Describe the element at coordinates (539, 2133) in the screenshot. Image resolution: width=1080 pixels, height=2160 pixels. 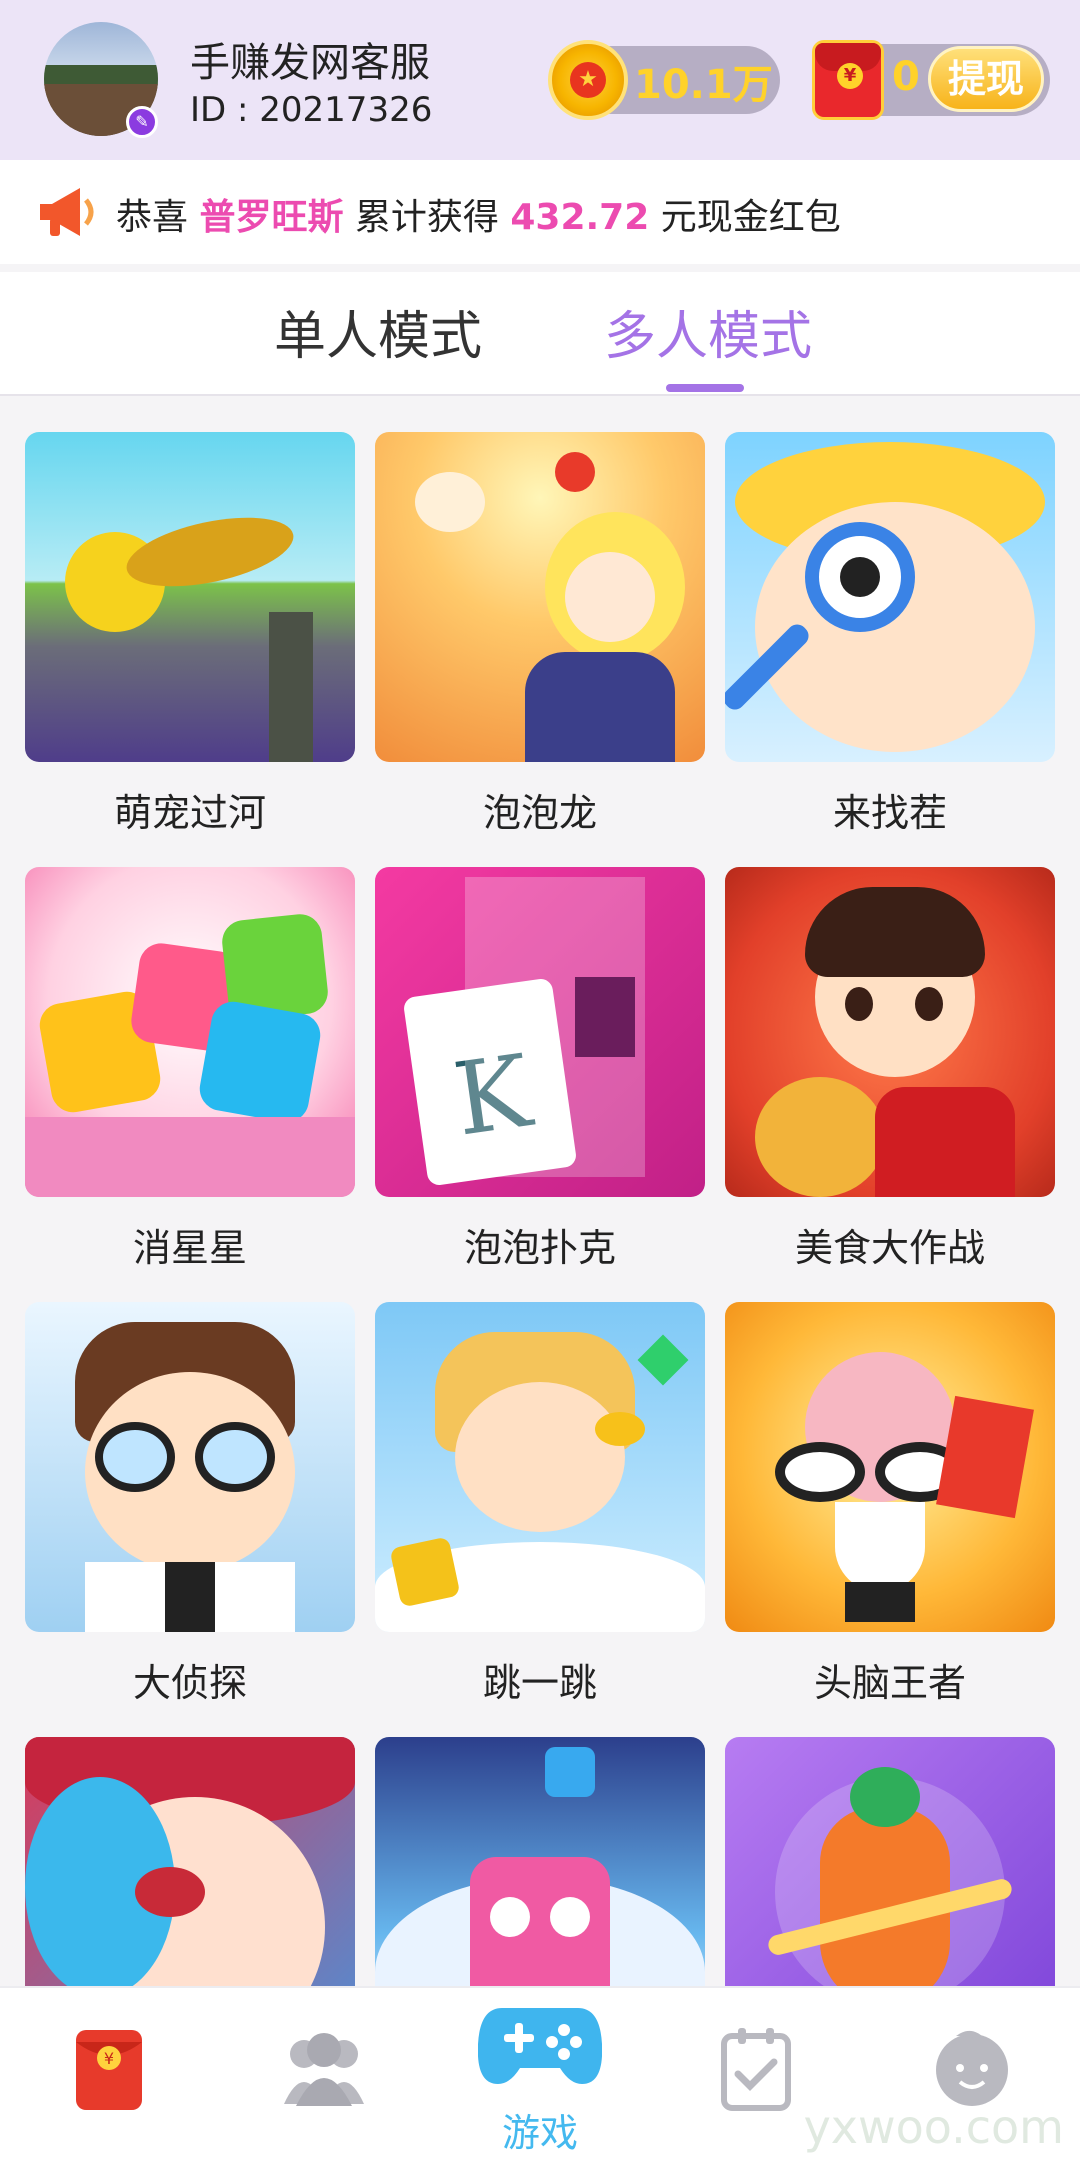
I see `nav-games-label: 游戏` at that location.